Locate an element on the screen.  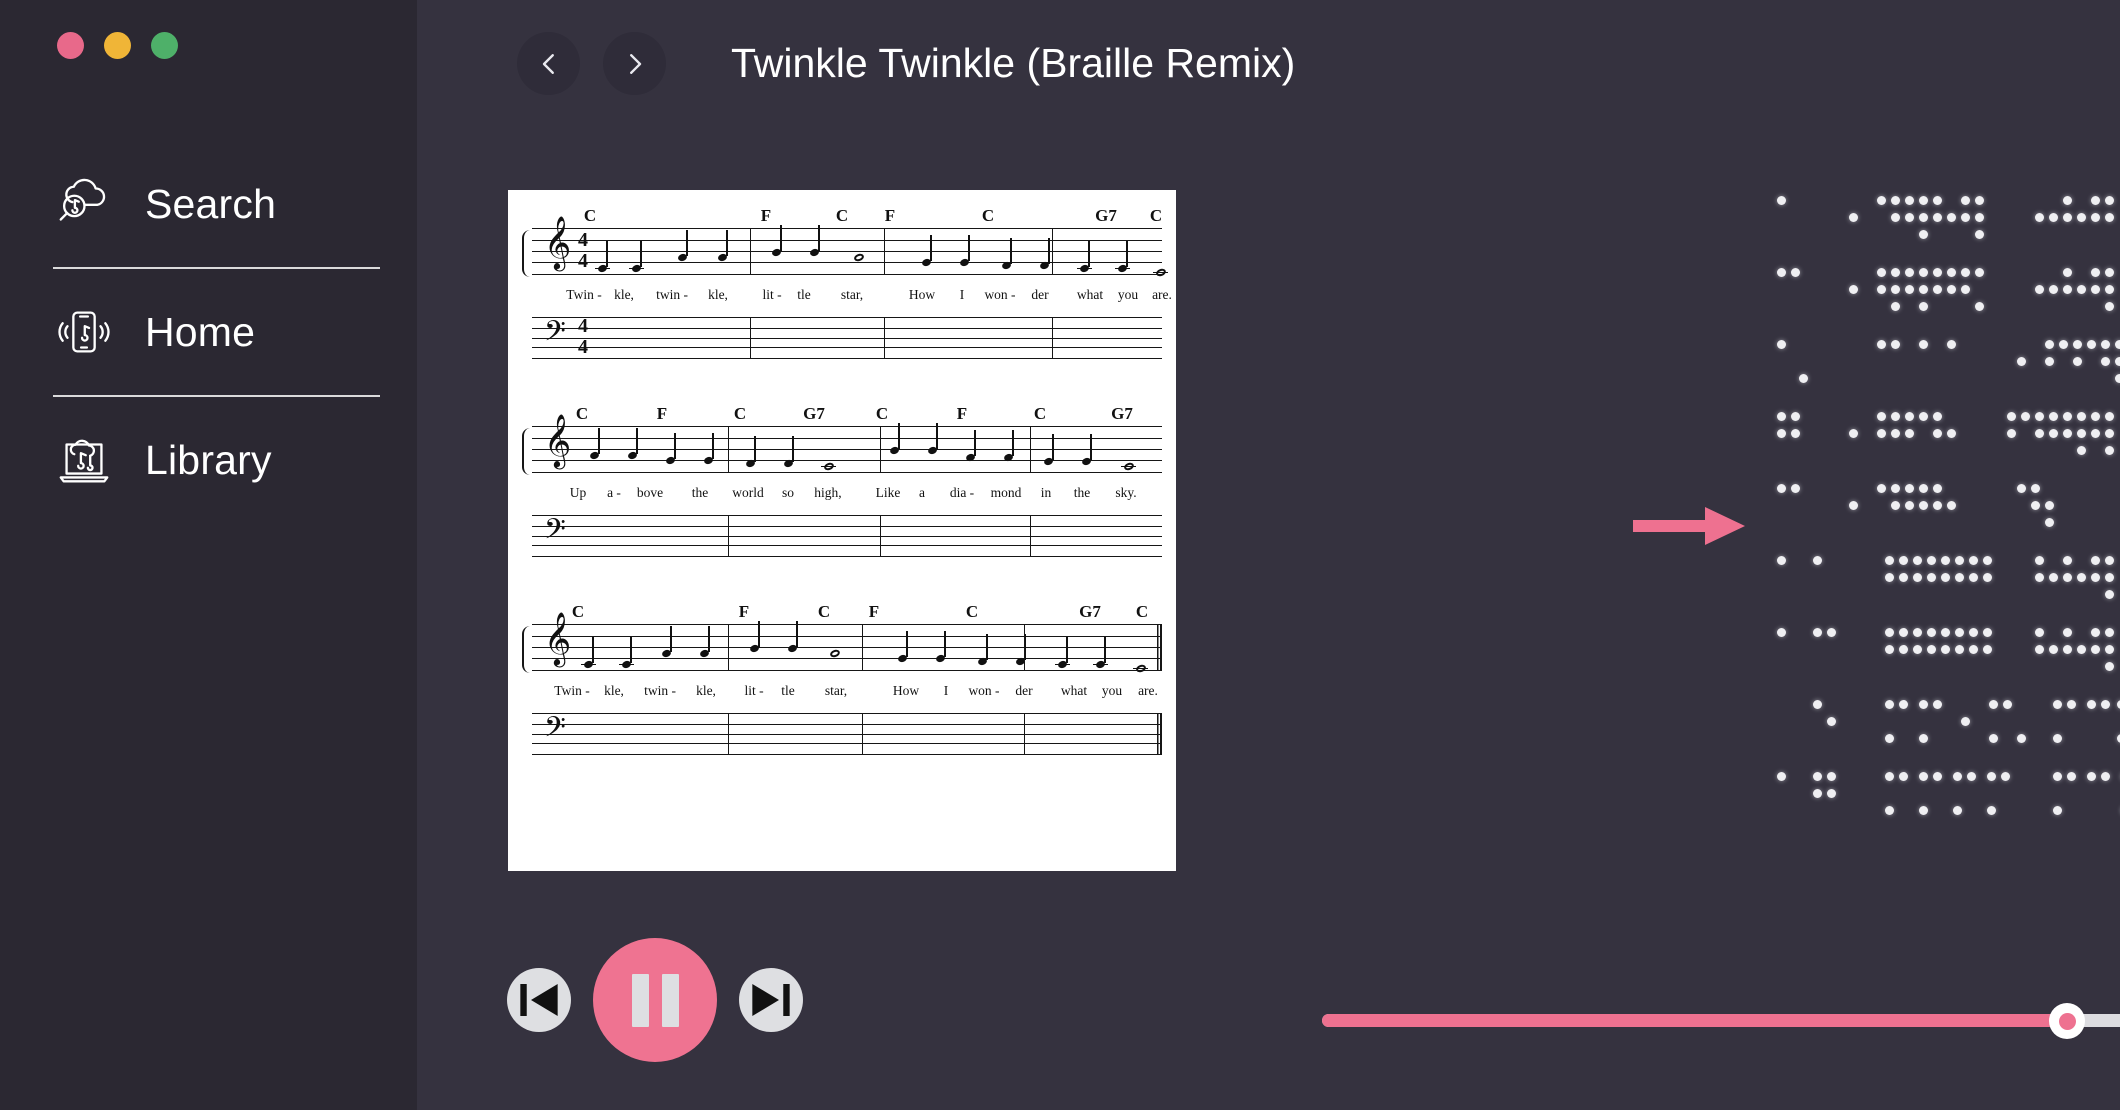
sidebar-nav: Search Home Library is located at coordinates (208, 332).